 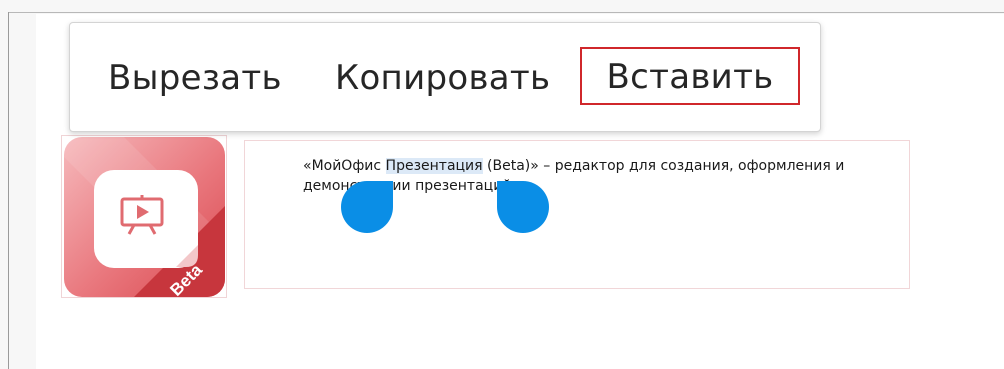 I want to click on frame-top-border, so click(x=506, y=12).